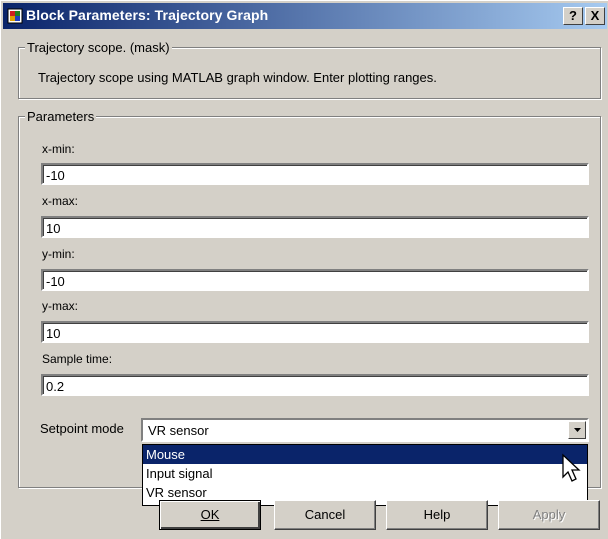 The image size is (608, 539). I want to click on dropdown-button, so click(577, 430).